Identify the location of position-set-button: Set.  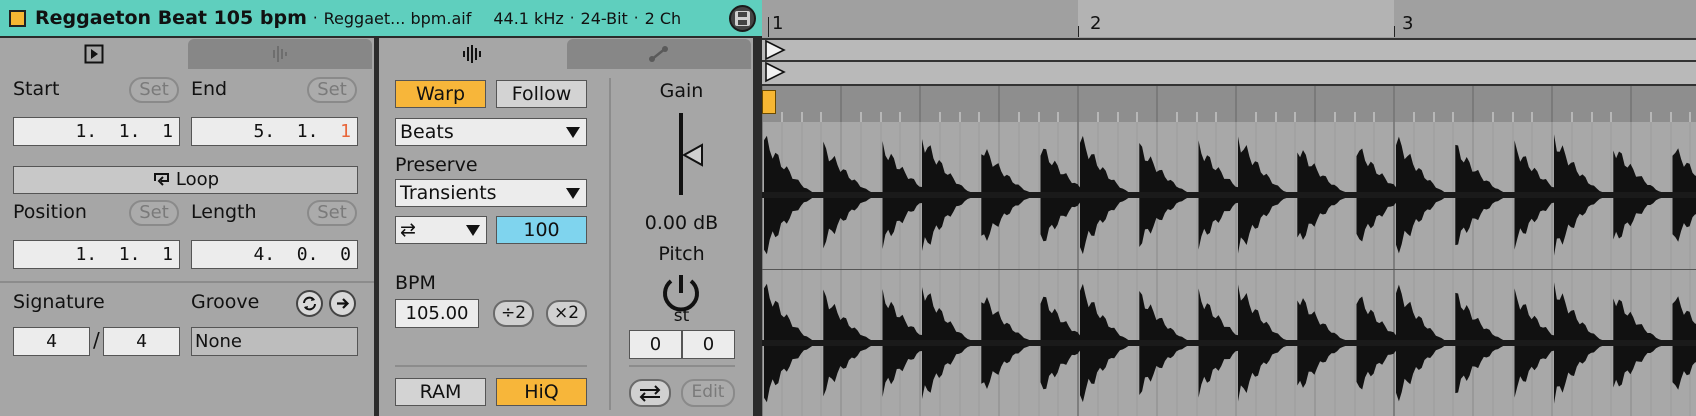
(154, 213).